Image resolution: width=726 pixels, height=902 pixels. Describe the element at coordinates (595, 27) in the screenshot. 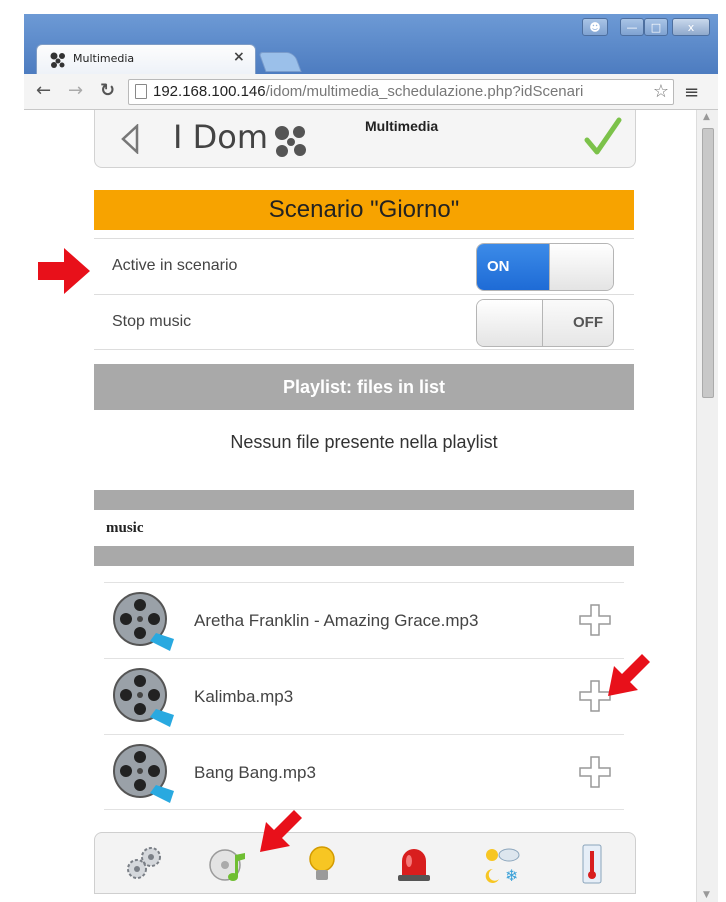

I see `person-icon: ☻` at that location.